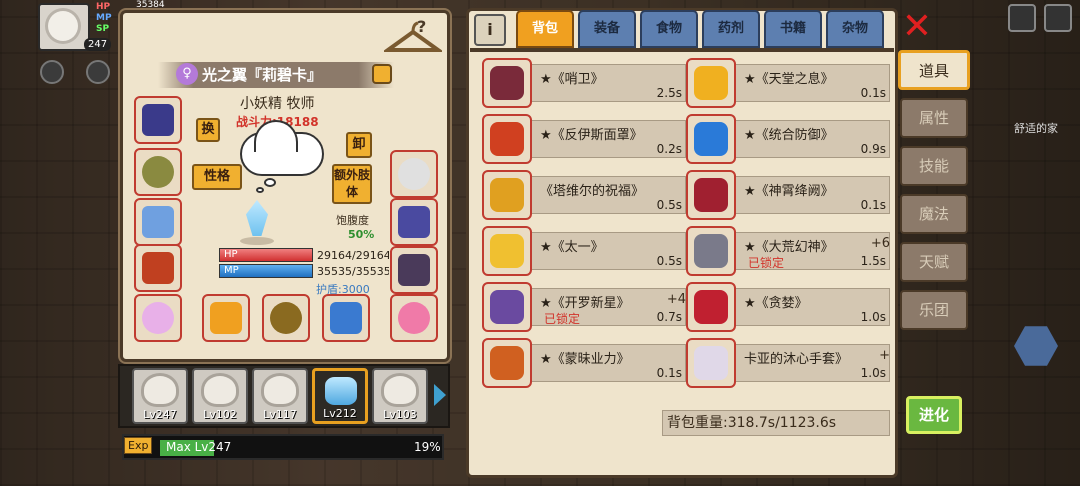 This screenshot has width=1080, height=486. What do you see at coordinates (776, 303) in the screenshot?
I see `item-name: ★《贪婪》` at bounding box center [776, 303].